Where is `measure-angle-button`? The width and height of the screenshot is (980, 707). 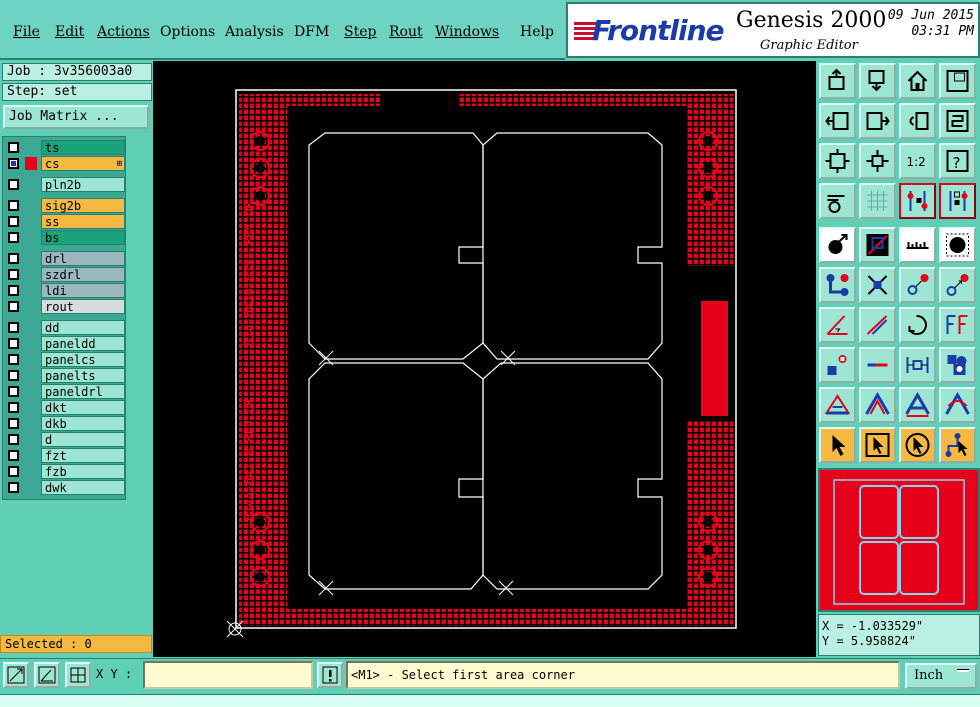
measure-angle-button is located at coordinates (47, 675).